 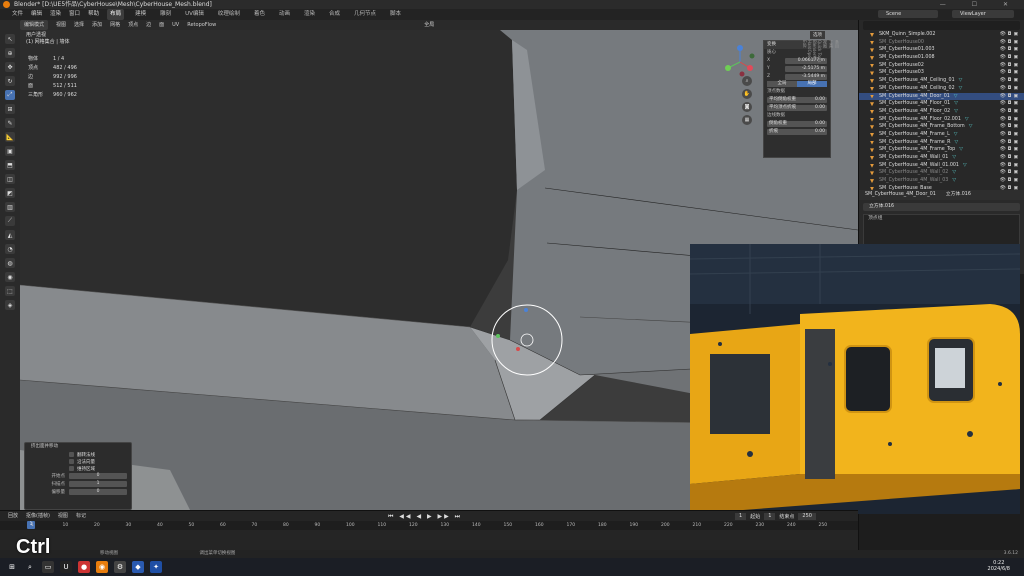 I want to click on workspace-tab-sculpting: 雕刻, so click(x=165, y=14).